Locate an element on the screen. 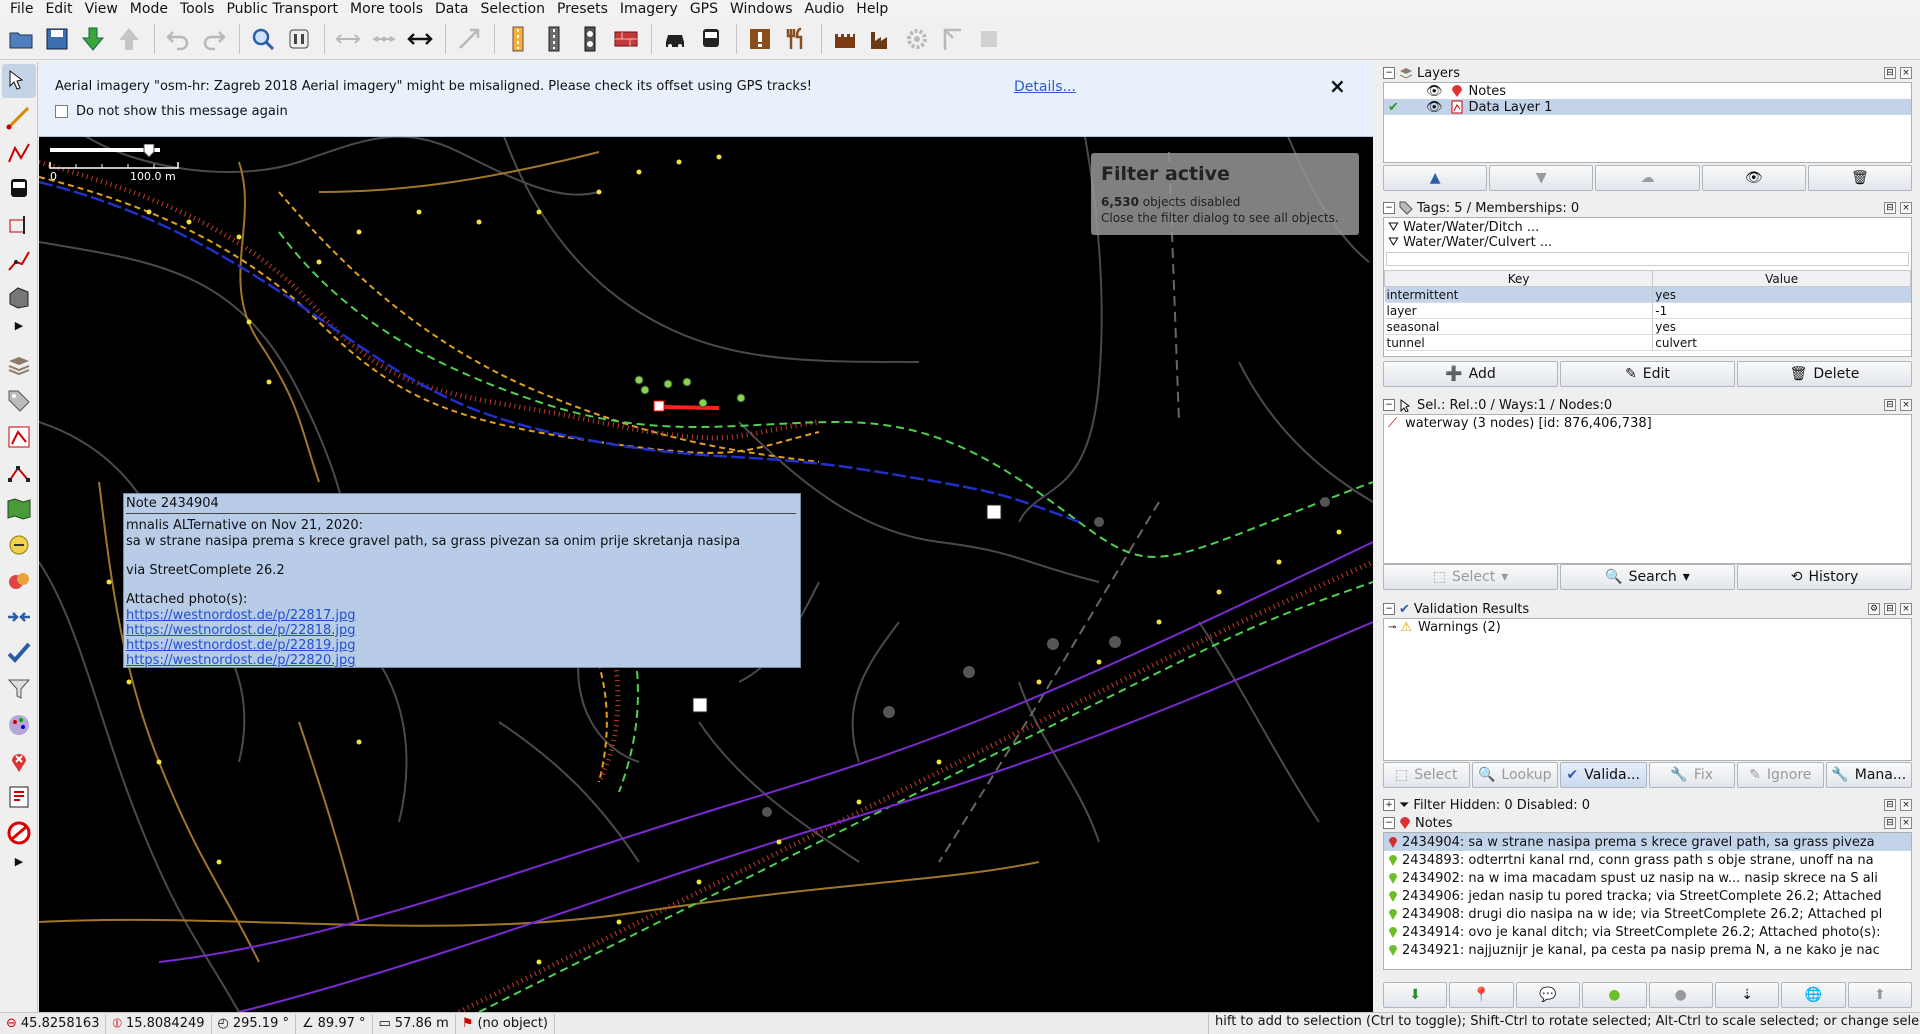 This screenshot has width=1920, height=1034. delete-tag-button: 🗑 Delete is located at coordinates (1824, 374).